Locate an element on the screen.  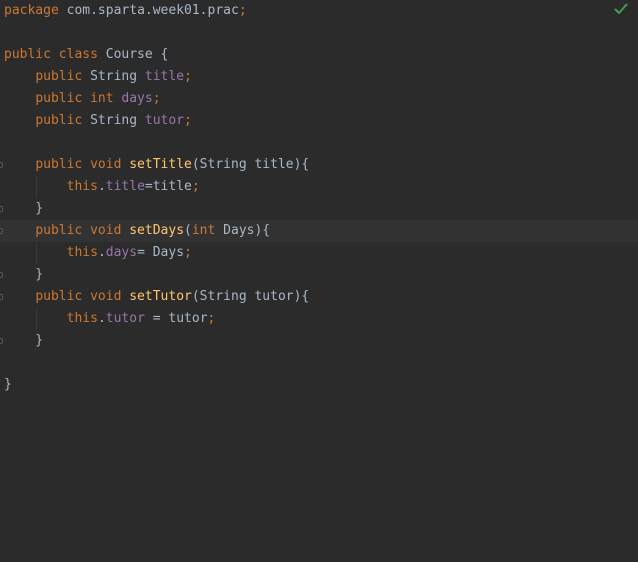
code-line: this.days= Days; is located at coordinates (319, 253).